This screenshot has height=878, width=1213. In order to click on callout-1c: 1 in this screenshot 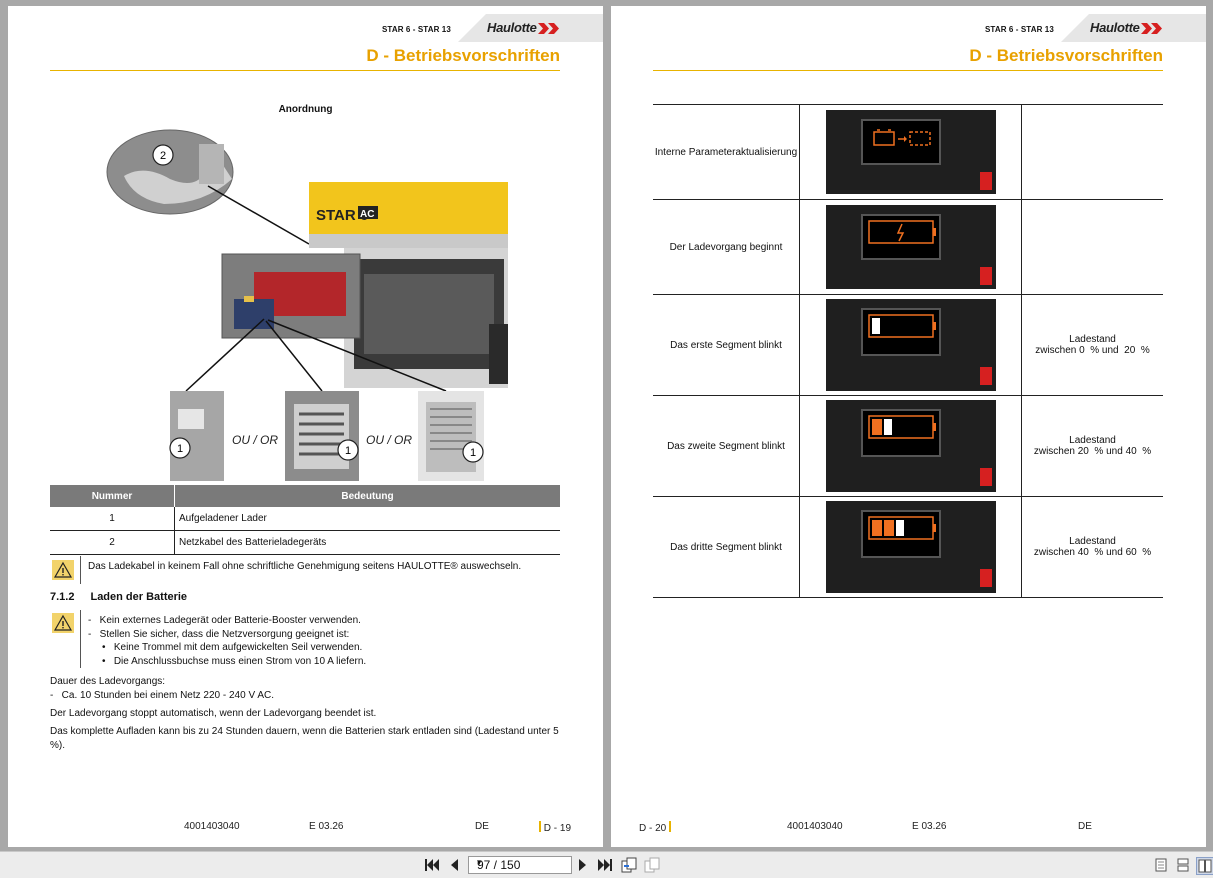, I will do `click(473, 452)`.